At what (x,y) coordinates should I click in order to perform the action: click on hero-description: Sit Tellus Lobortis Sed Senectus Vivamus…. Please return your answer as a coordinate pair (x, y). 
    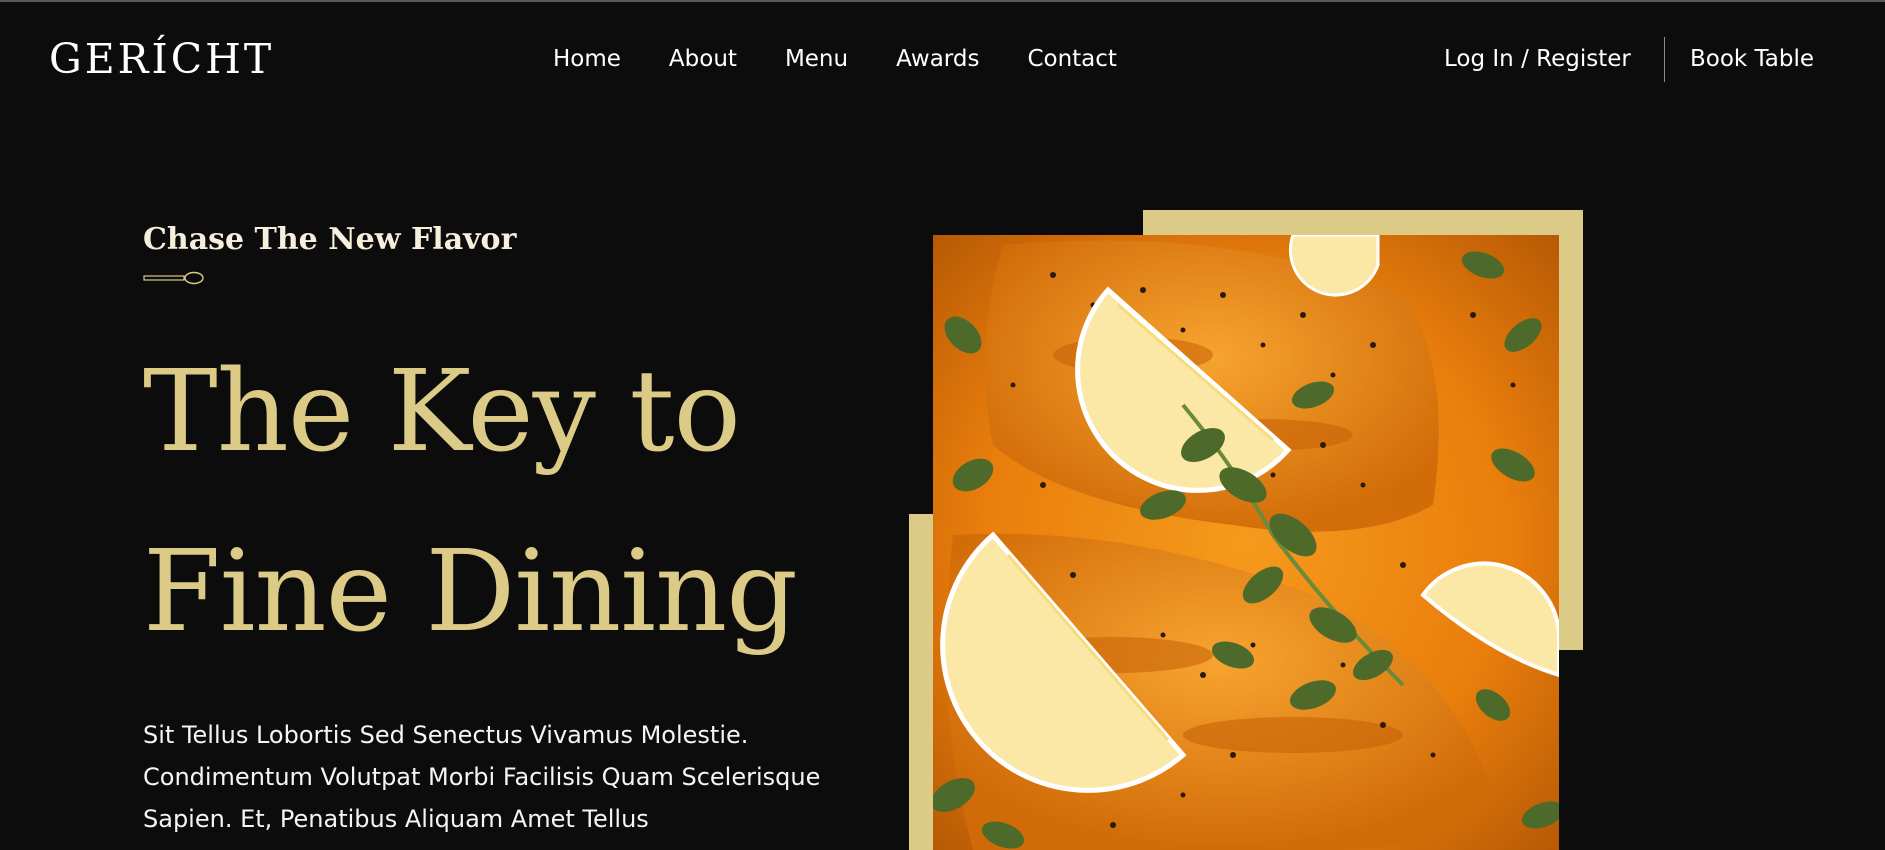
    Looking at the image, I should click on (482, 777).